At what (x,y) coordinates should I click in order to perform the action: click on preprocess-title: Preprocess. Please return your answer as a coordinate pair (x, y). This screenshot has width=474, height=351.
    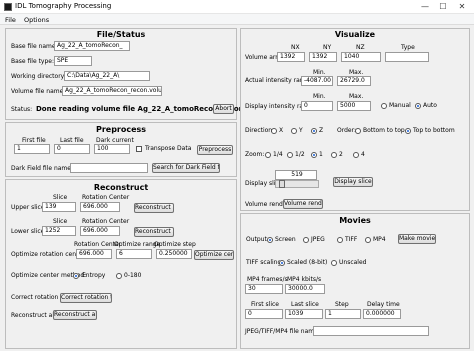
    Looking at the image, I should click on (121, 129).